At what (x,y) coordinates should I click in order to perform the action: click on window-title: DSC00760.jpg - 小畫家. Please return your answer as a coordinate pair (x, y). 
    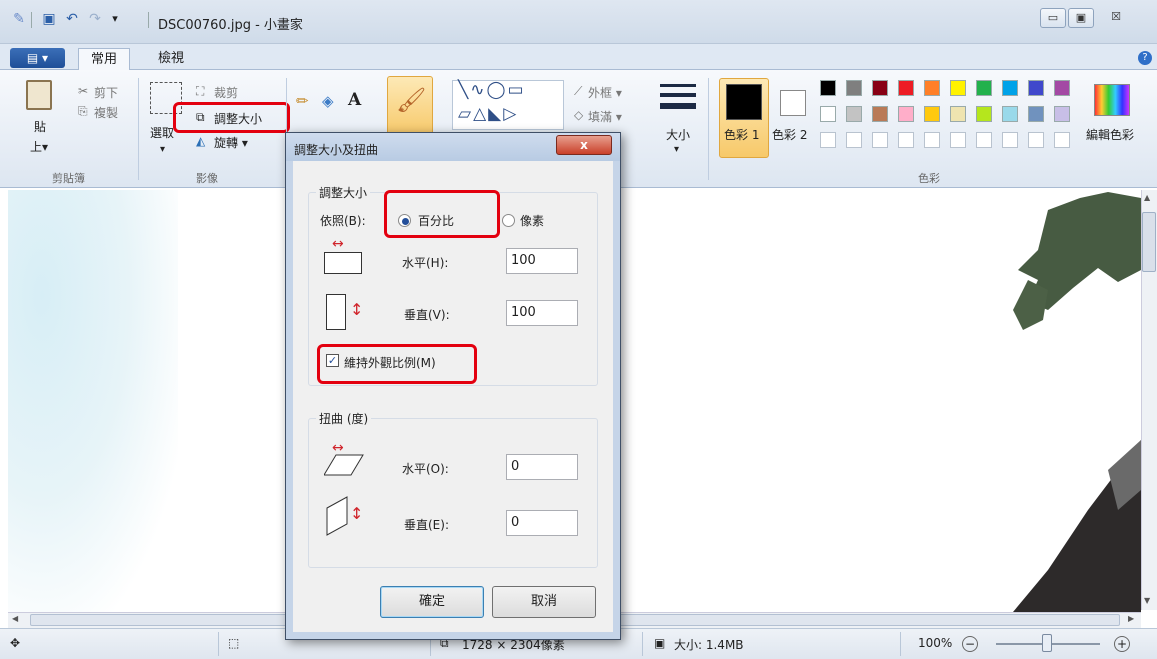
    Looking at the image, I should click on (230, 25).